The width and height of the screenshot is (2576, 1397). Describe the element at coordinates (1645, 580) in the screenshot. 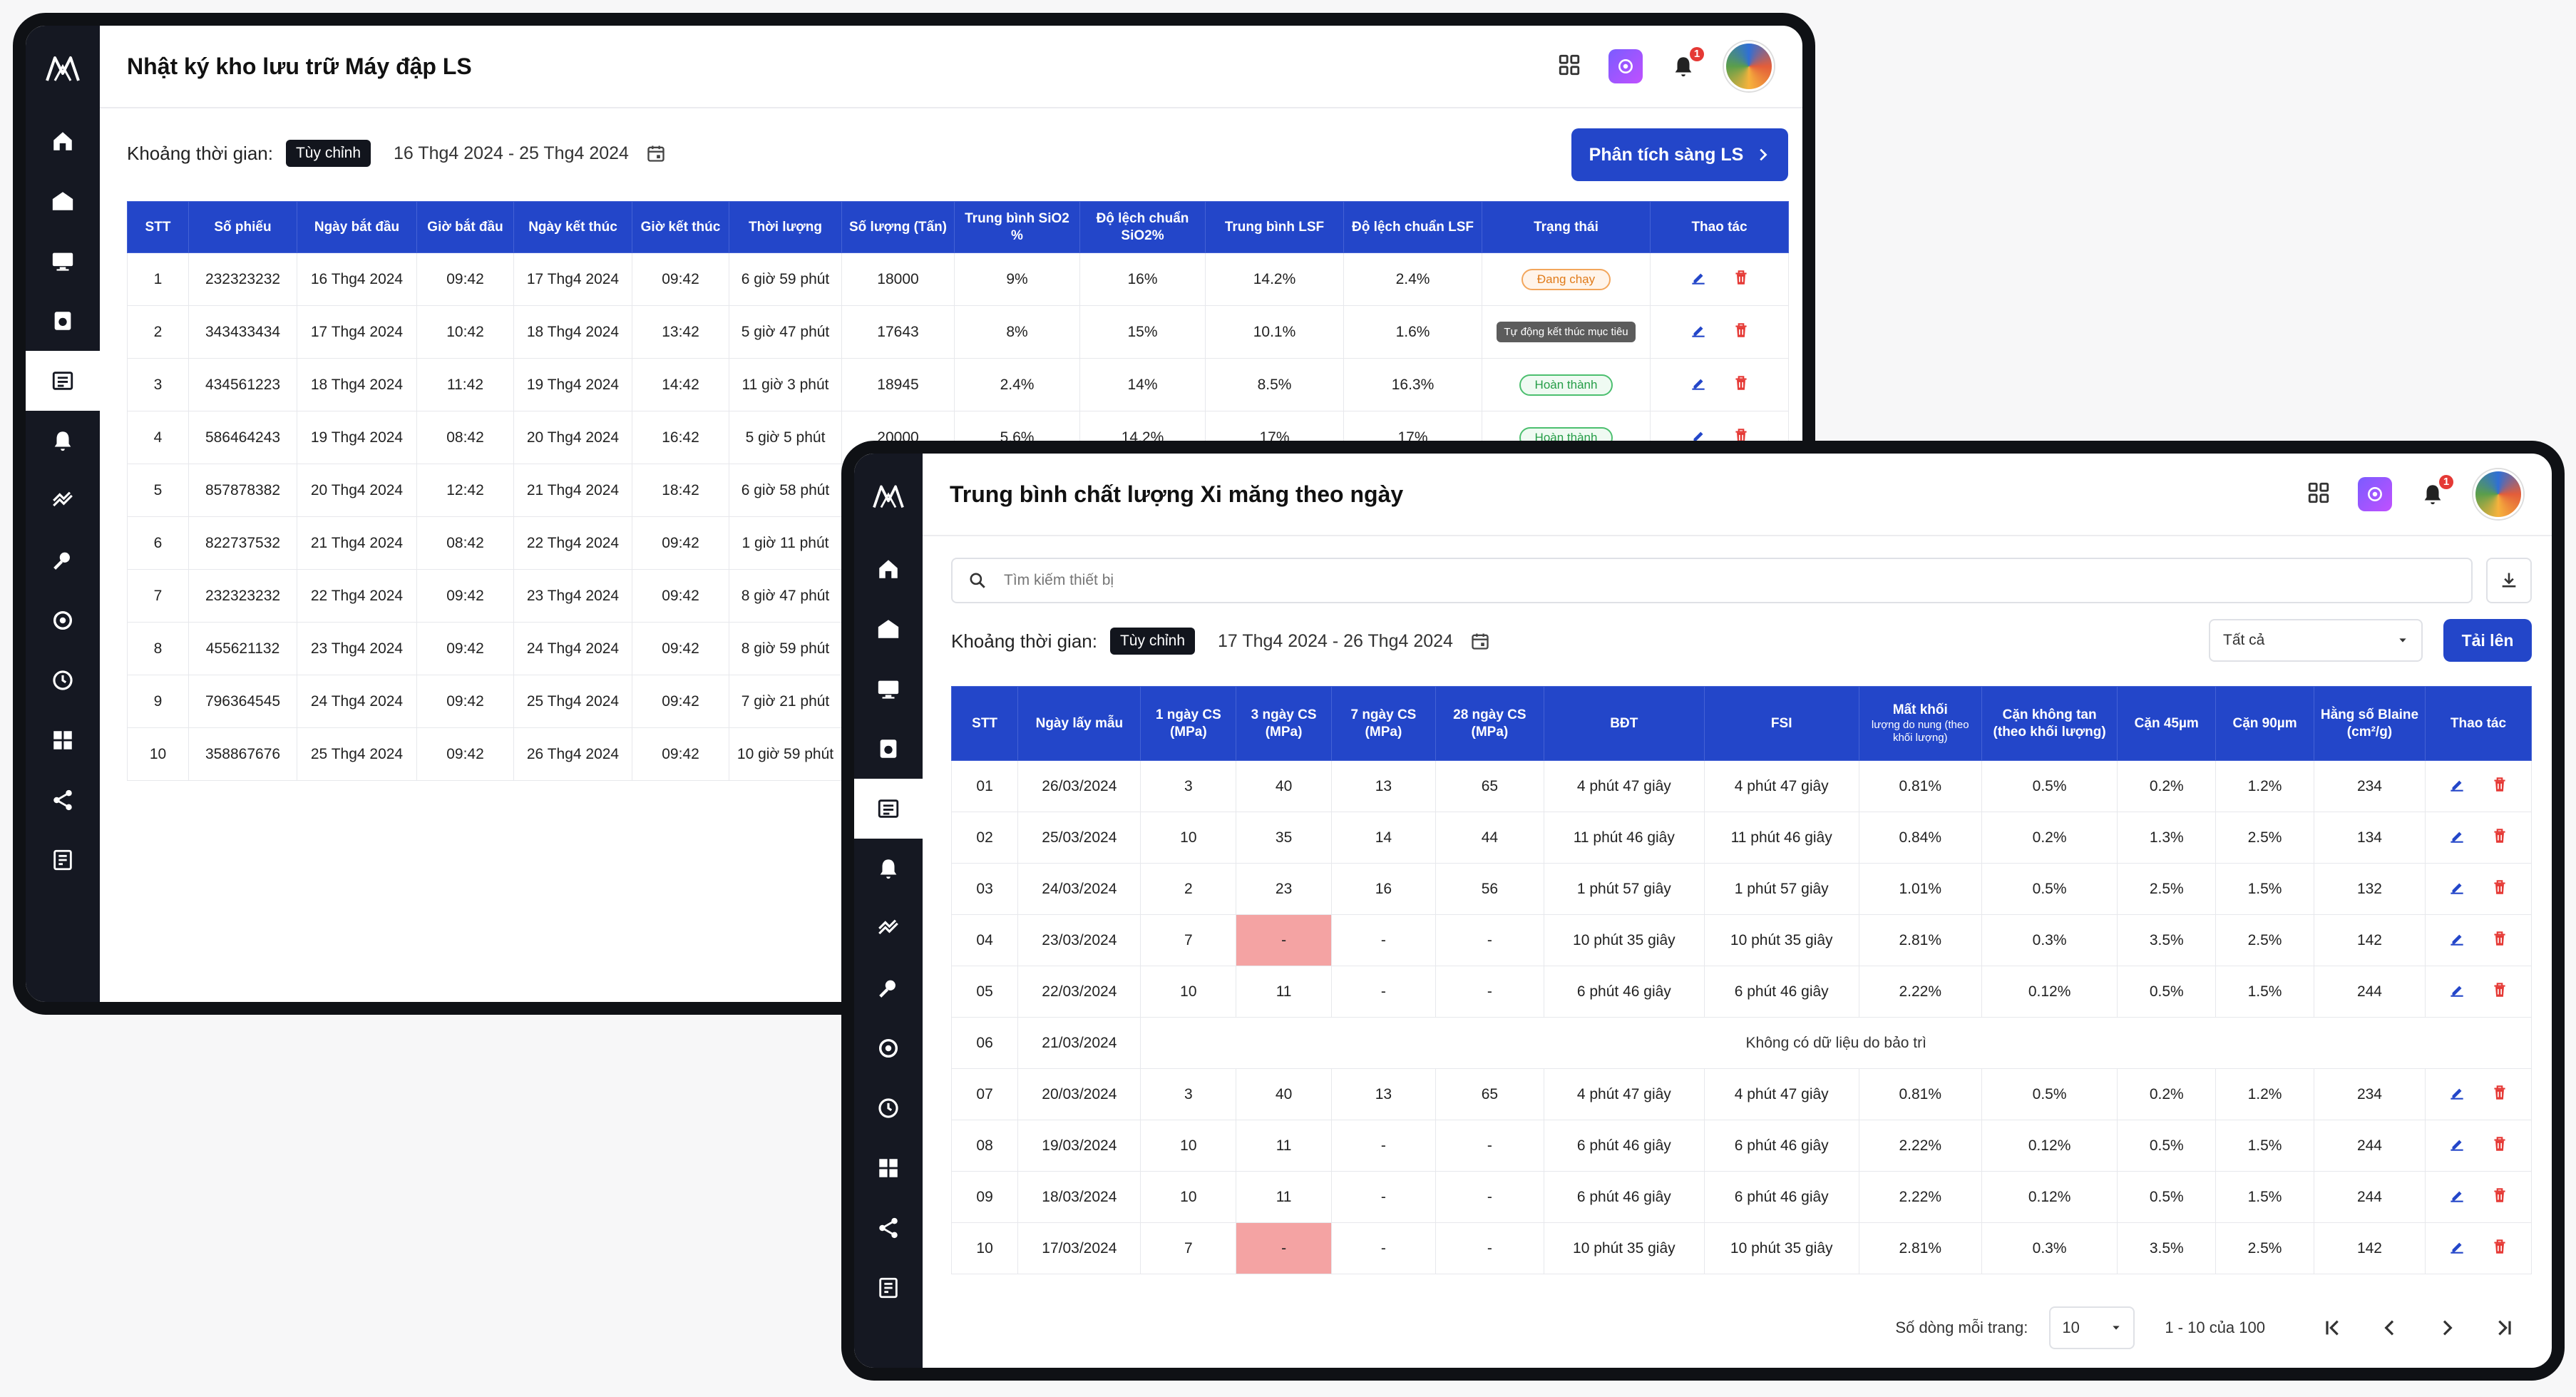

I see `search-input` at that location.